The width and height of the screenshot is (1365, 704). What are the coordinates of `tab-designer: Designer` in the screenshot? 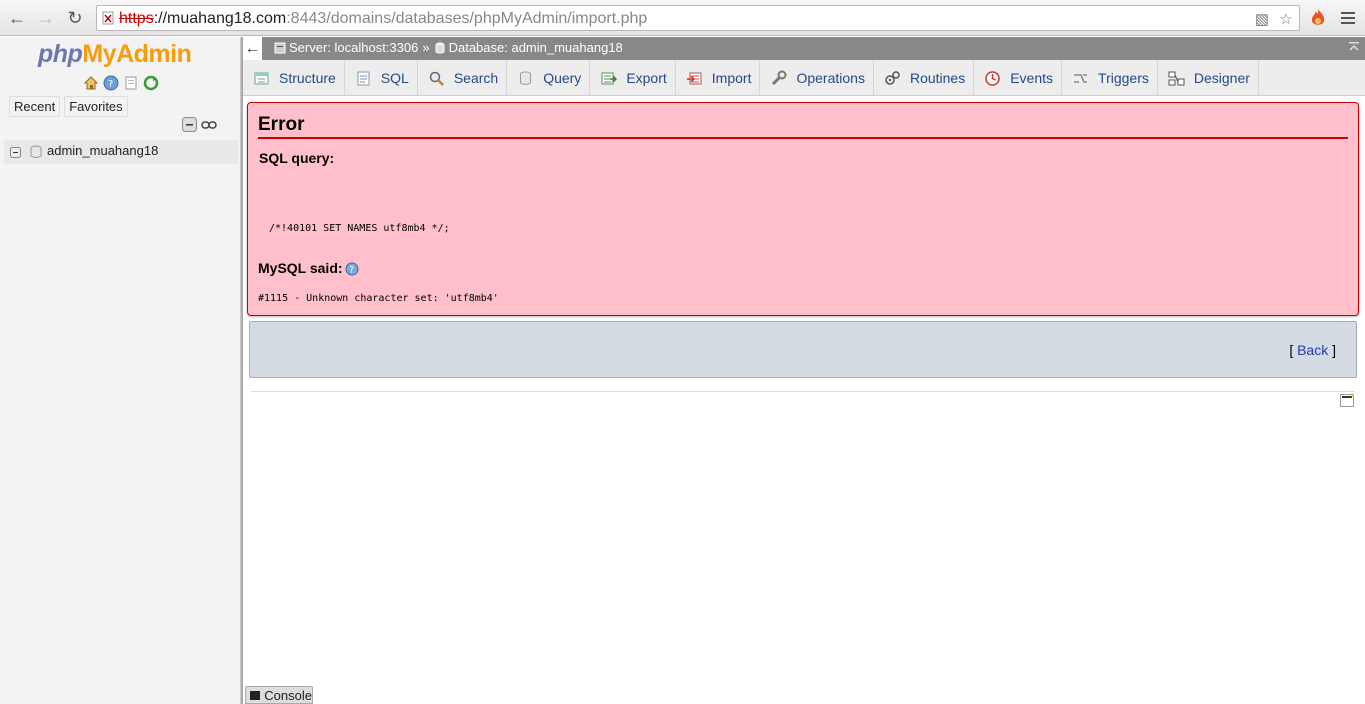 It's located at (1208, 78).